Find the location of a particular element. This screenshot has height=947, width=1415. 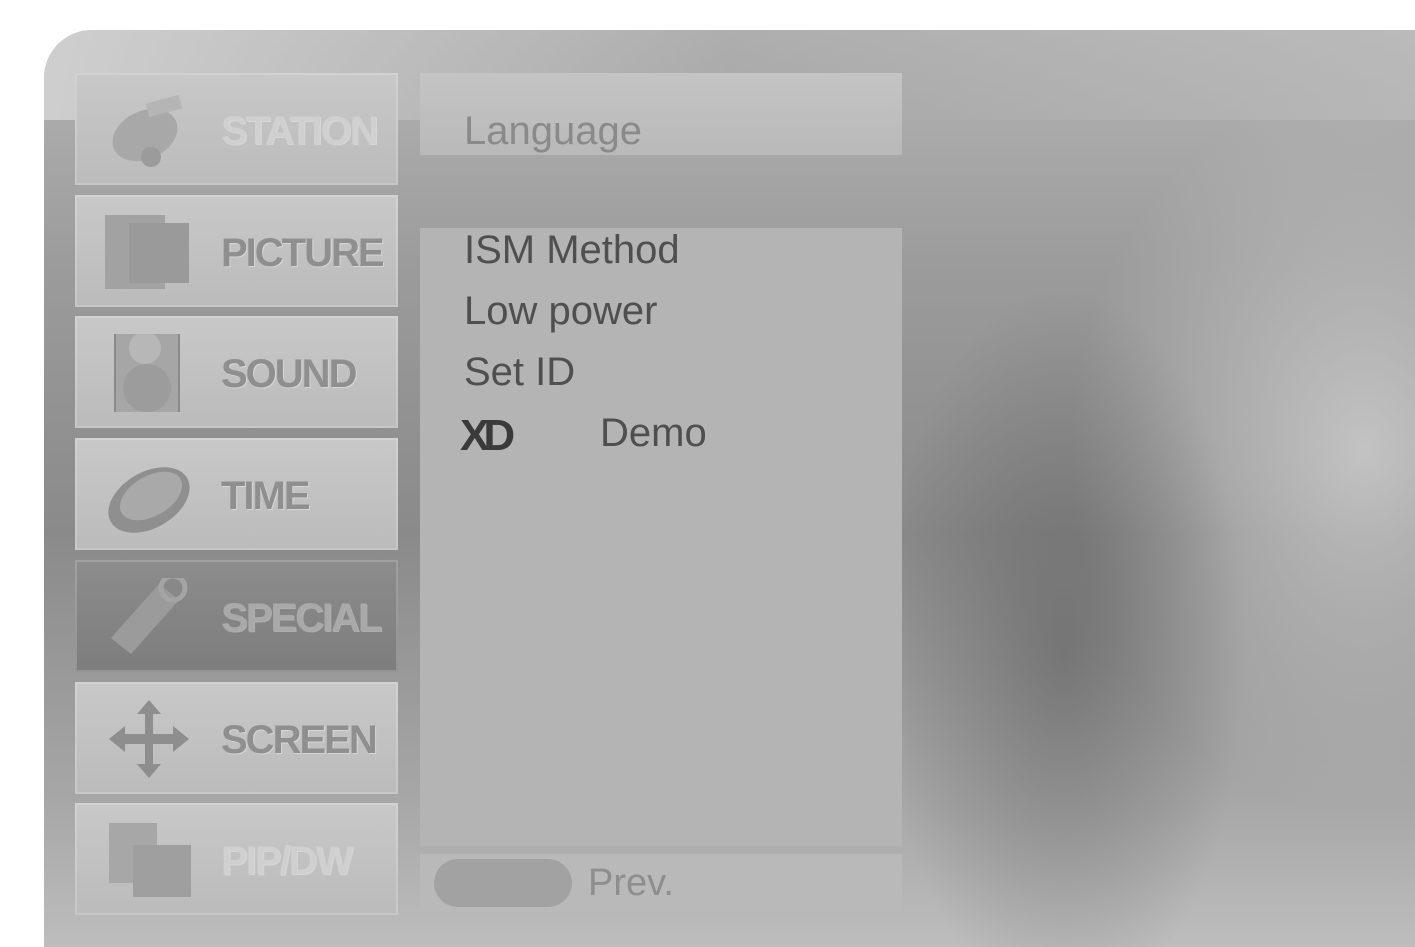

menu-item-sound: SOUND is located at coordinates (236, 372).